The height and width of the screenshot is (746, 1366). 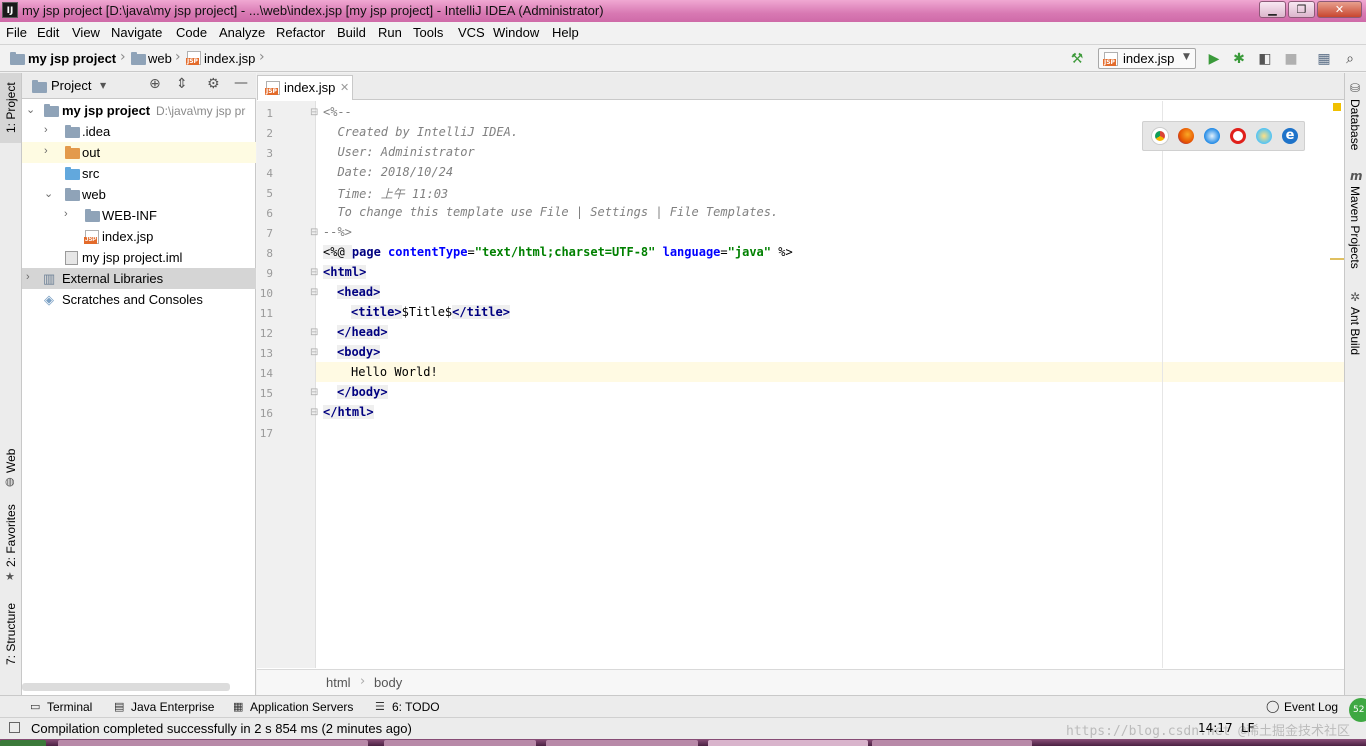 I want to click on menu-edit: Edit, so click(x=48, y=32).